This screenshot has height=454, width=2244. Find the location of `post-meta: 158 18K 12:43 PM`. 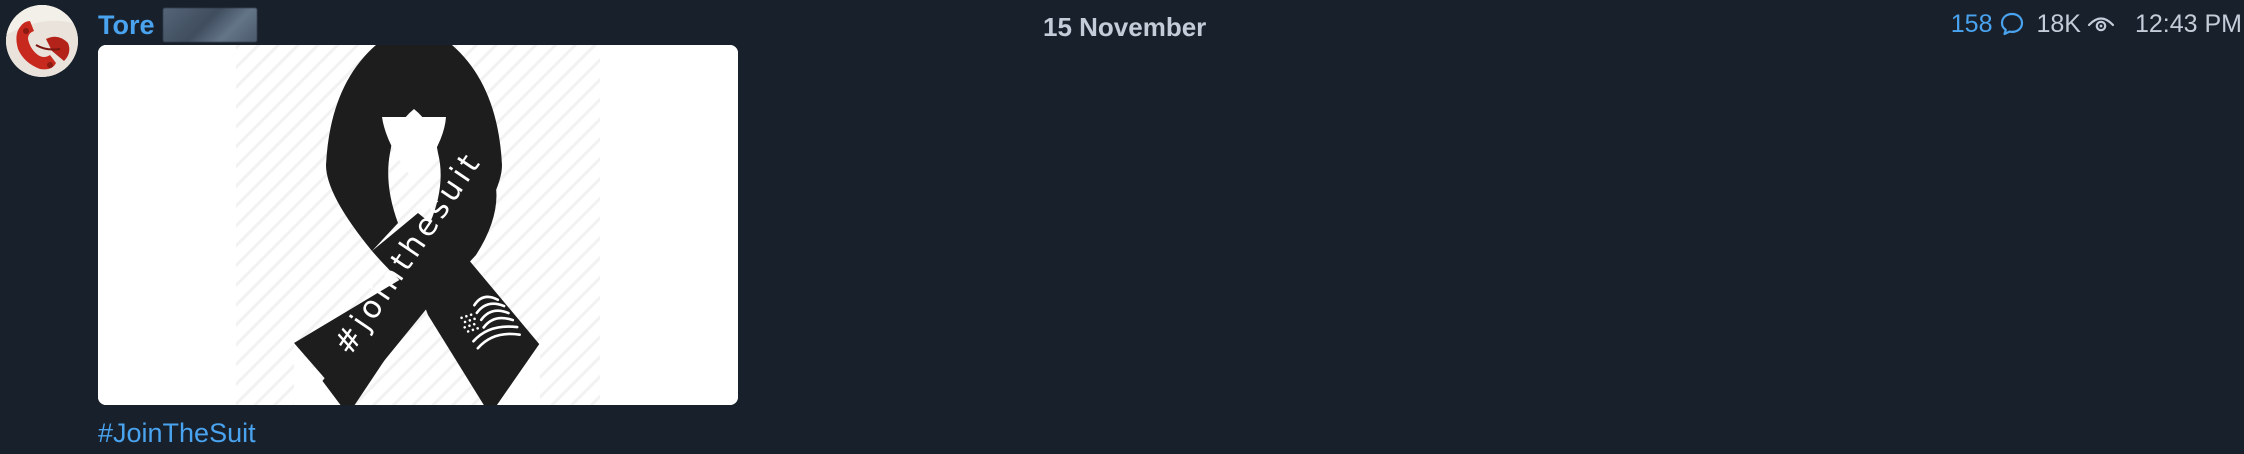

post-meta: 158 18K 12:43 PM is located at coordinates (2096, 24).